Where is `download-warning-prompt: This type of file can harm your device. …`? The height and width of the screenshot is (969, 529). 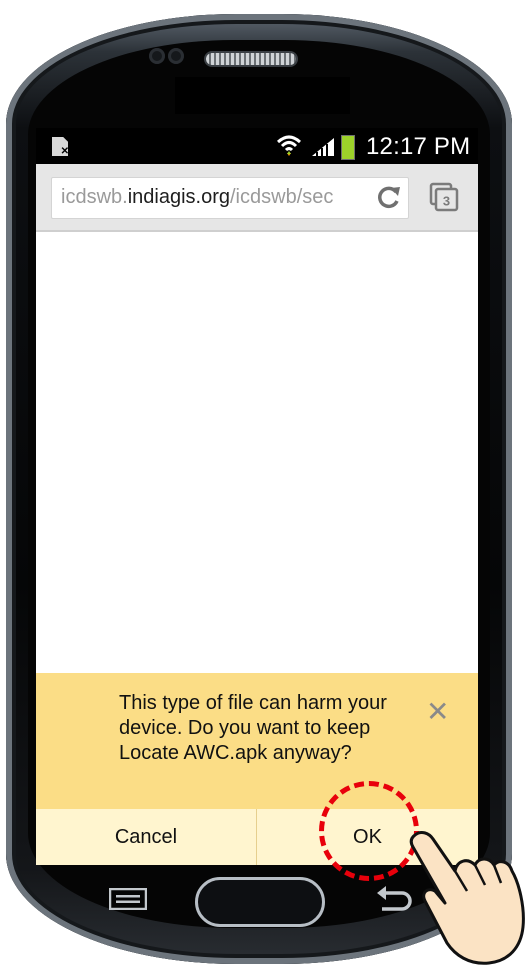
download-warning-prompt: This type of file can harm your device. … is located at coordinates (257, 741).